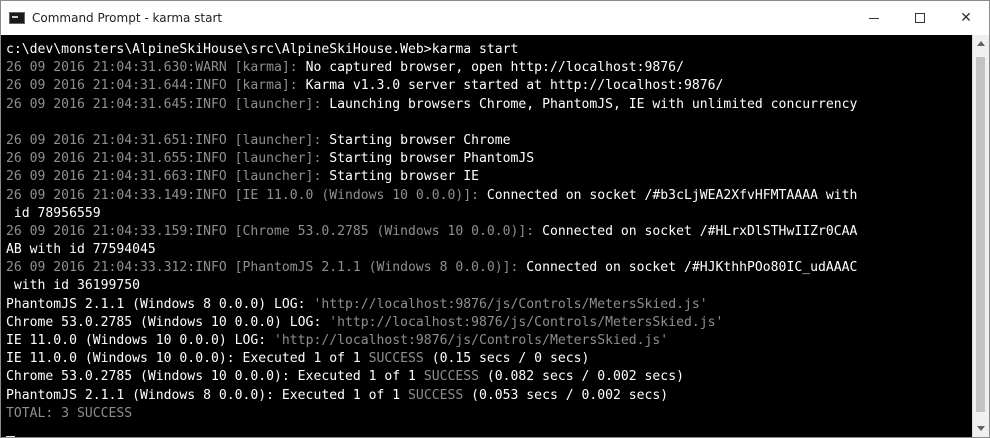 The image size is (990, 438). I want to click on console-text: Starting browser IE, so click(404, 177).